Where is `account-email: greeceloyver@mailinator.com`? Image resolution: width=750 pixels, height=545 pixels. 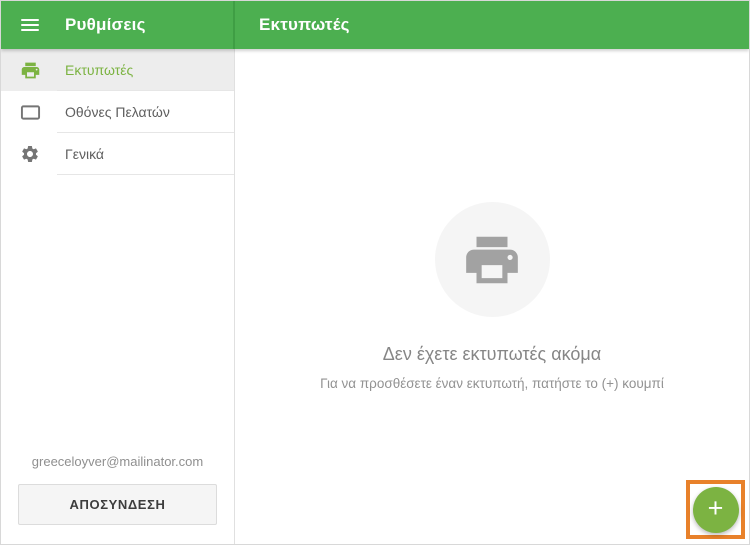
account-email: greeceloyver@mailinator.com is located at coordinates (117, 461).